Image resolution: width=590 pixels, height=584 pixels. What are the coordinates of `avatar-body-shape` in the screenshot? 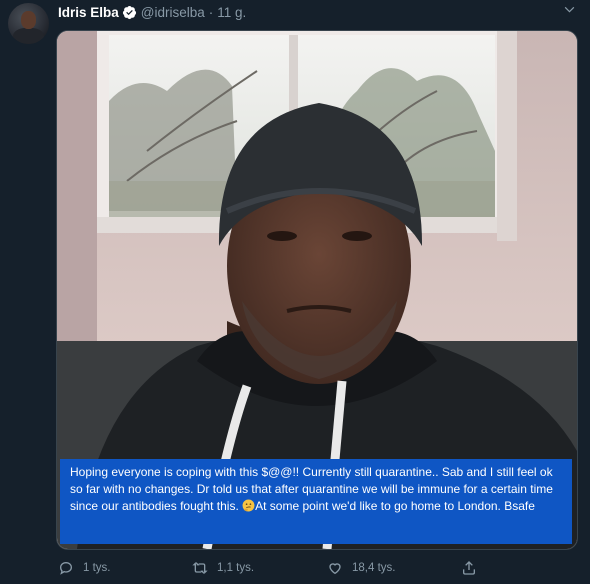 It's located at (28, 36).